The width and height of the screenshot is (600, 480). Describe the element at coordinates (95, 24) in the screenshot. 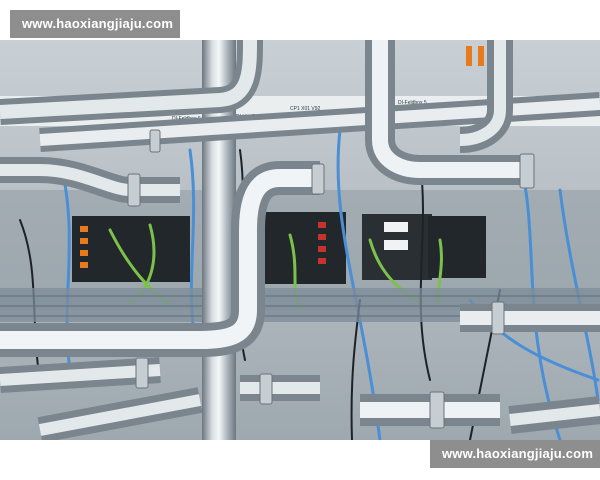

I see `watermark-top: www.haoxiangjiaju.com` at that location.